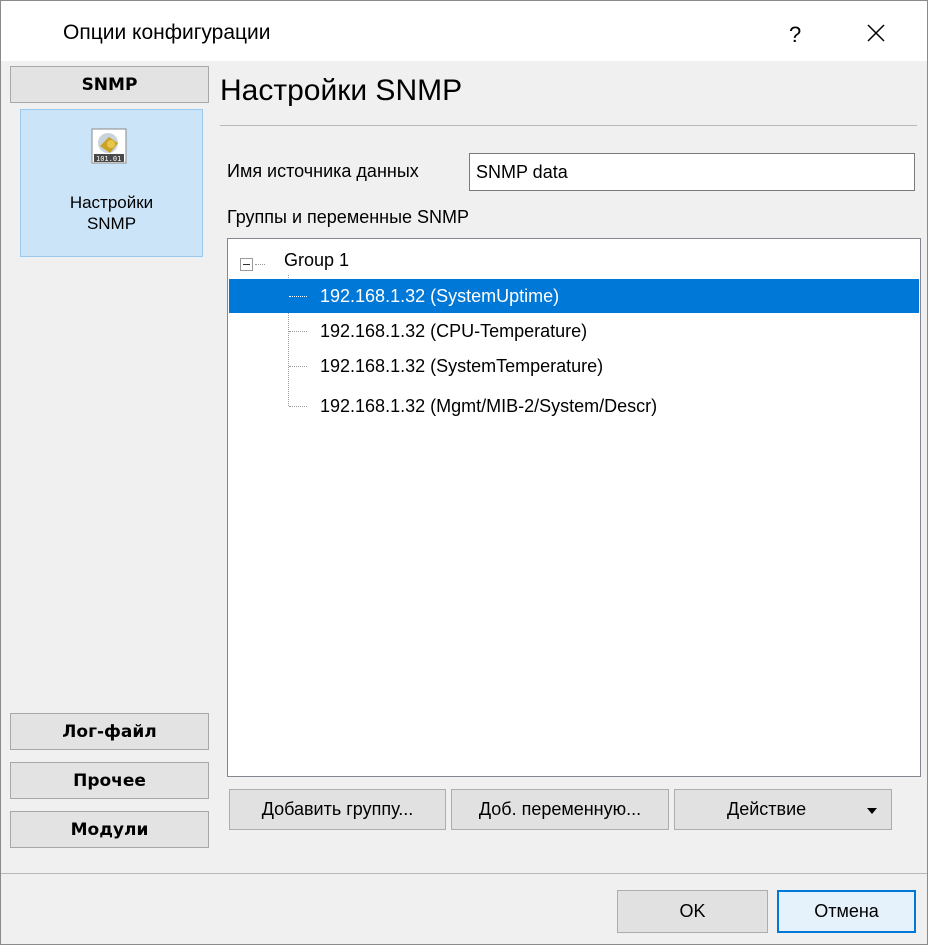  Describe the element at coordinates (341, 90) in the screenshot. I see `page-title: Настройки SNMP` at that location.